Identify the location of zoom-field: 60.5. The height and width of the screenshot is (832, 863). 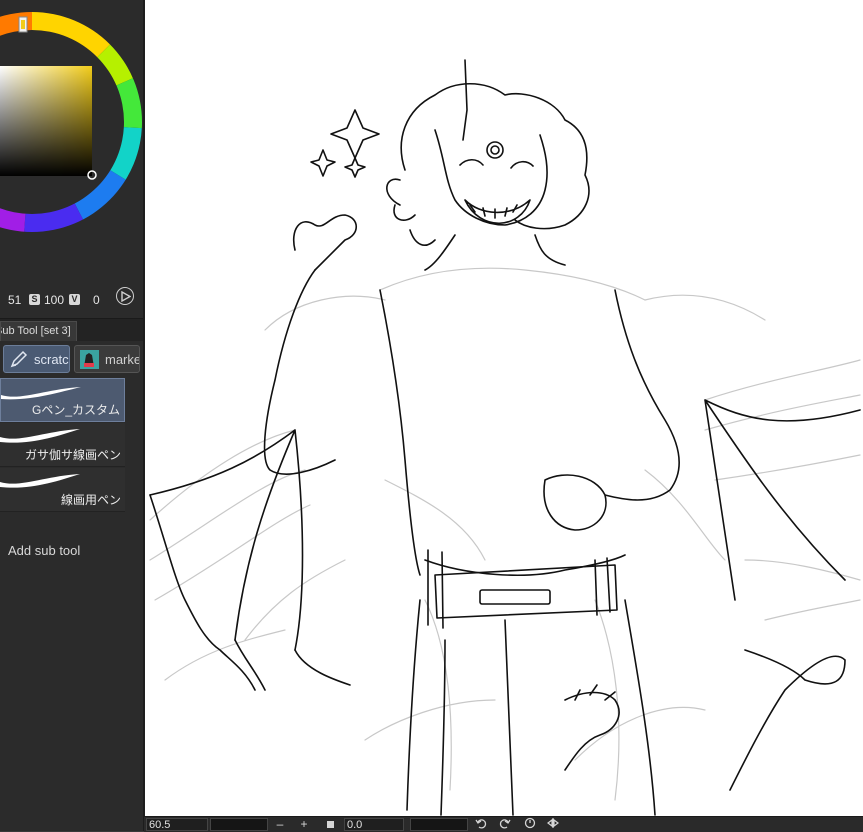
(177, 824).